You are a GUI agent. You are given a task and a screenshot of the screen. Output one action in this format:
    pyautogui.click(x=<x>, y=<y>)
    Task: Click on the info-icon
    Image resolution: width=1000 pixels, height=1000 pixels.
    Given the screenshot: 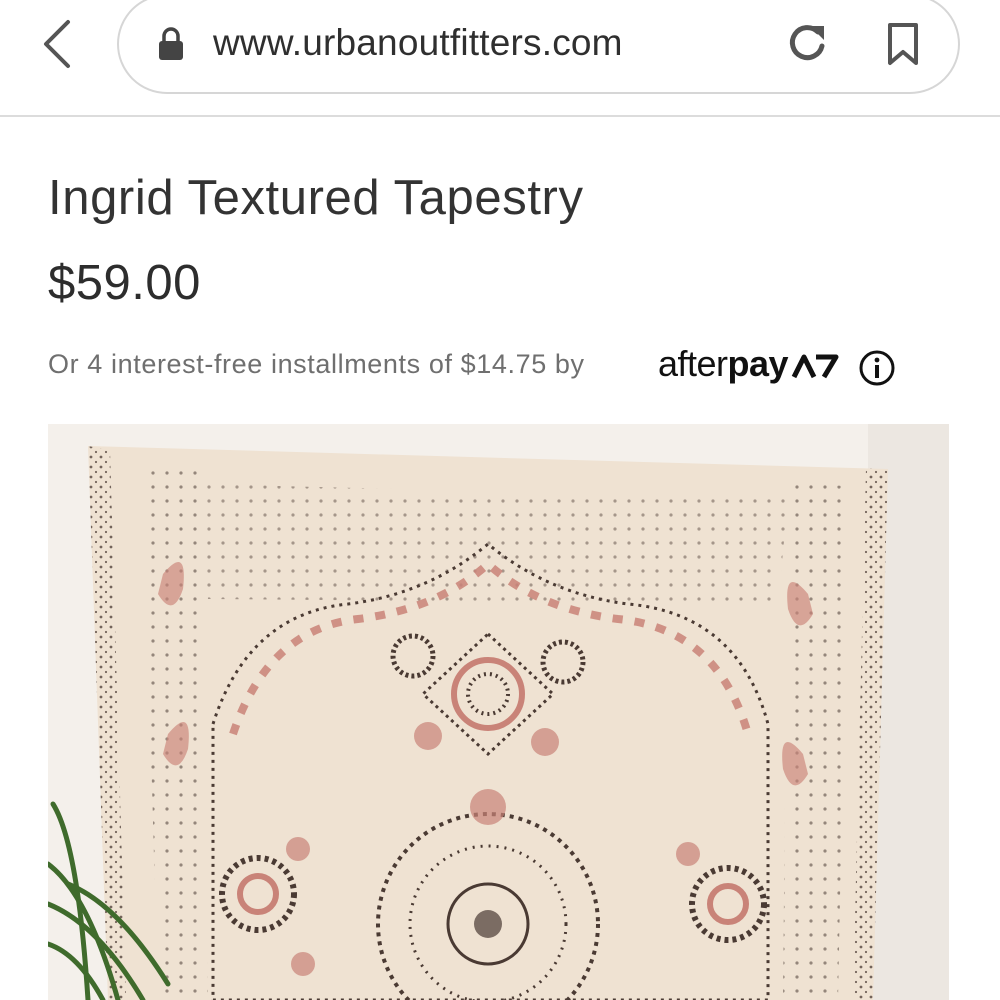 What is the action you would take?
    pyautogui.click(x=877, y=368)
    